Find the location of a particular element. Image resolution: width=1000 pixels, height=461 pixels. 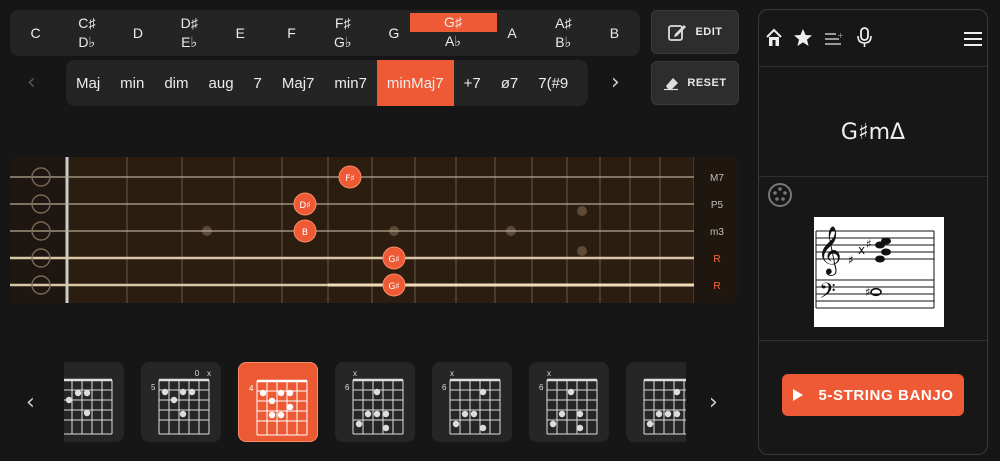

chord-voicing-list: 50x46x6x6x is located at coordinates (375, 403).